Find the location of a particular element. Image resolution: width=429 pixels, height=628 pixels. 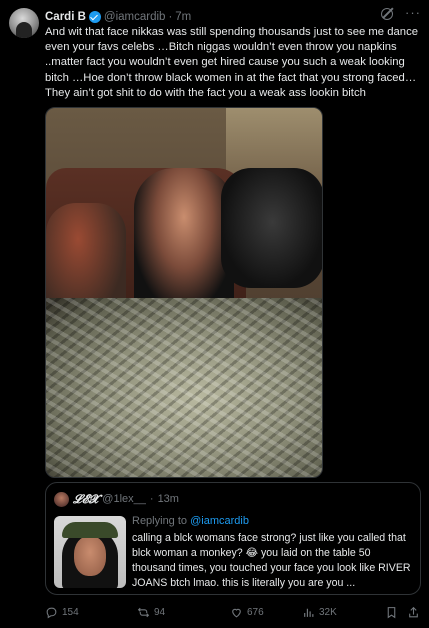

thumb-face is located at coordinates (90, 556).